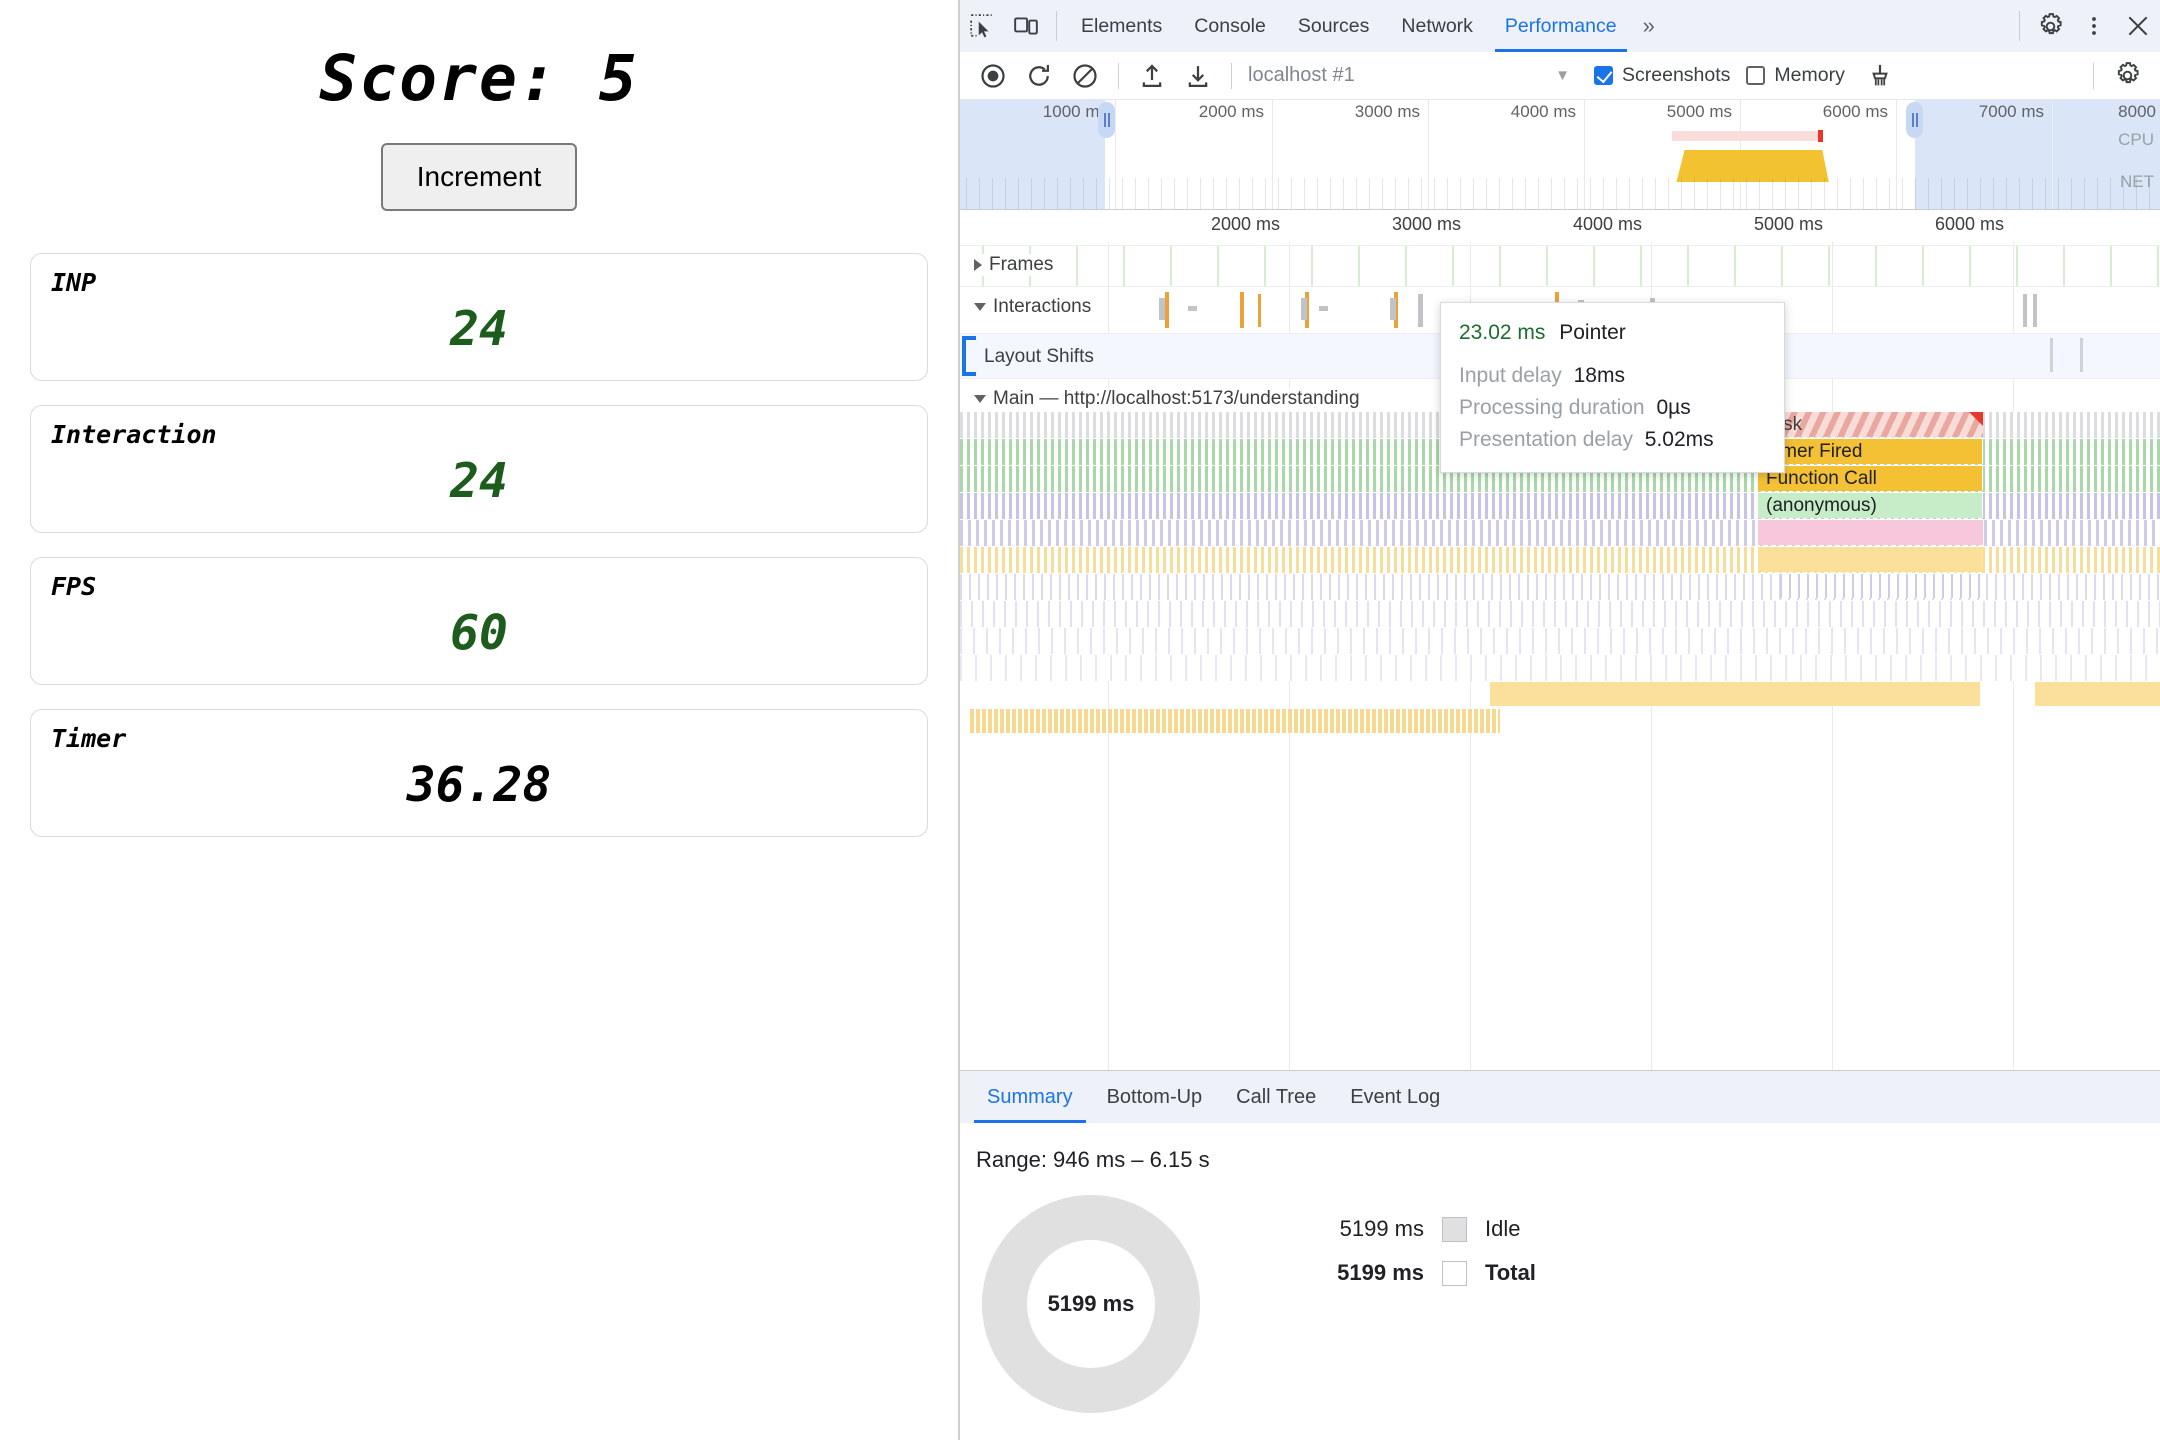  I want to click on flame-event-anonymous: (anonymous), so click(1870, 505).